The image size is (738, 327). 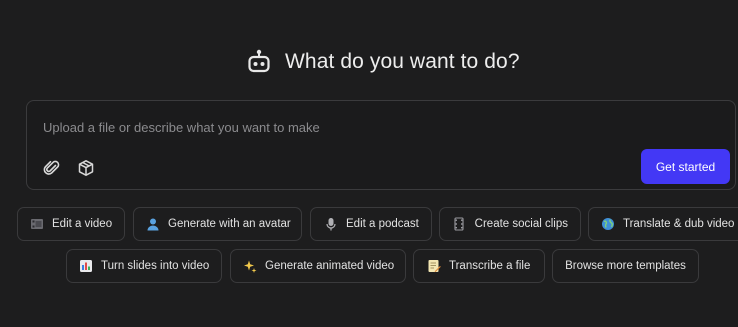 I want to click on chip-label: Transcribe a file, so click(x=490, y=266).